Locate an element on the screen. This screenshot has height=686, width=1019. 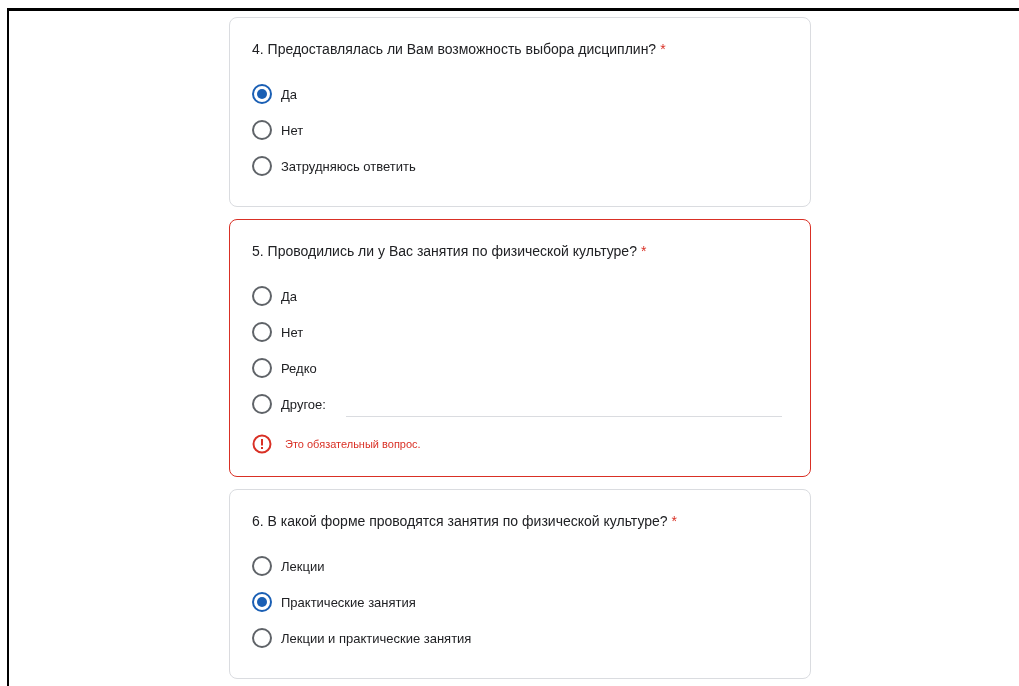
option-label: Практические занятия is located at coordinates (348, 602).